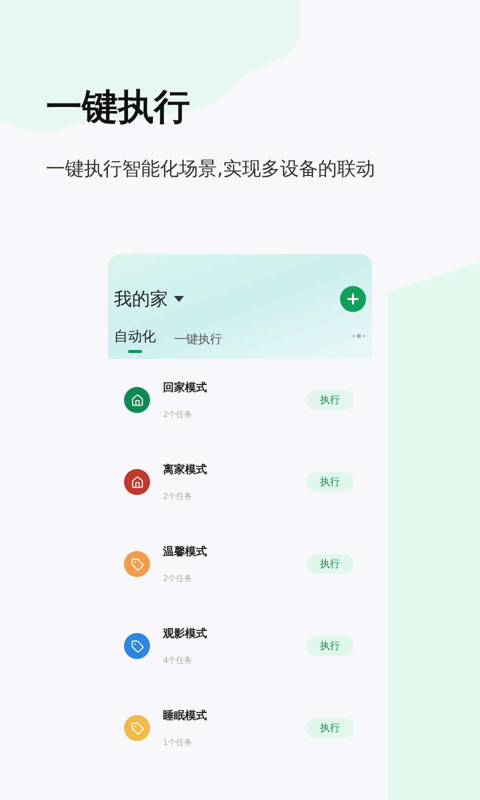  I want to click on headline: 一键执行, so click(118, 108).